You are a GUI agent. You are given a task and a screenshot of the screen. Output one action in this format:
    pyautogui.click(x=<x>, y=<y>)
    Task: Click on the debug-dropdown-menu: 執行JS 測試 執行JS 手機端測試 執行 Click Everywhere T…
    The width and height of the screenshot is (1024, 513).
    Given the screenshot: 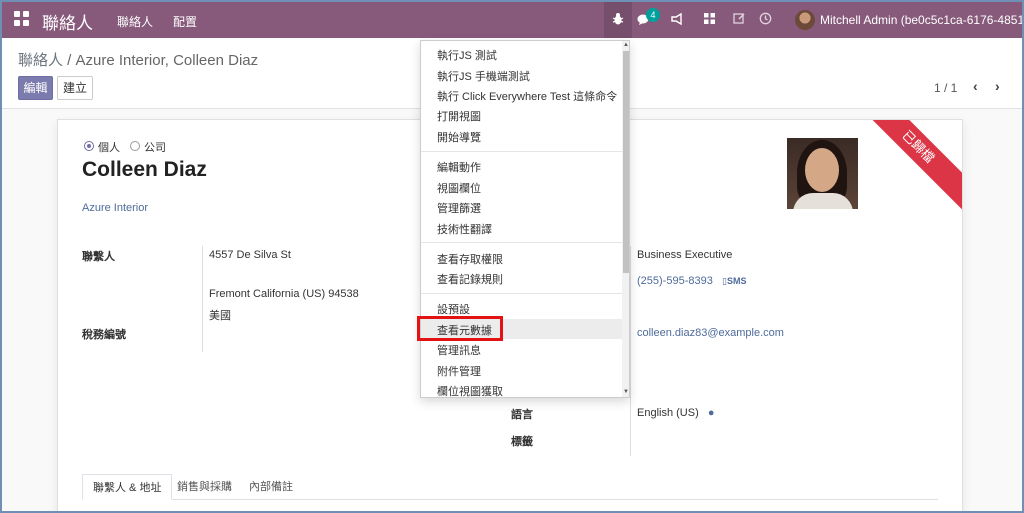 What is the action you would take?
    pyautogui.click(x=525, y=219)
    